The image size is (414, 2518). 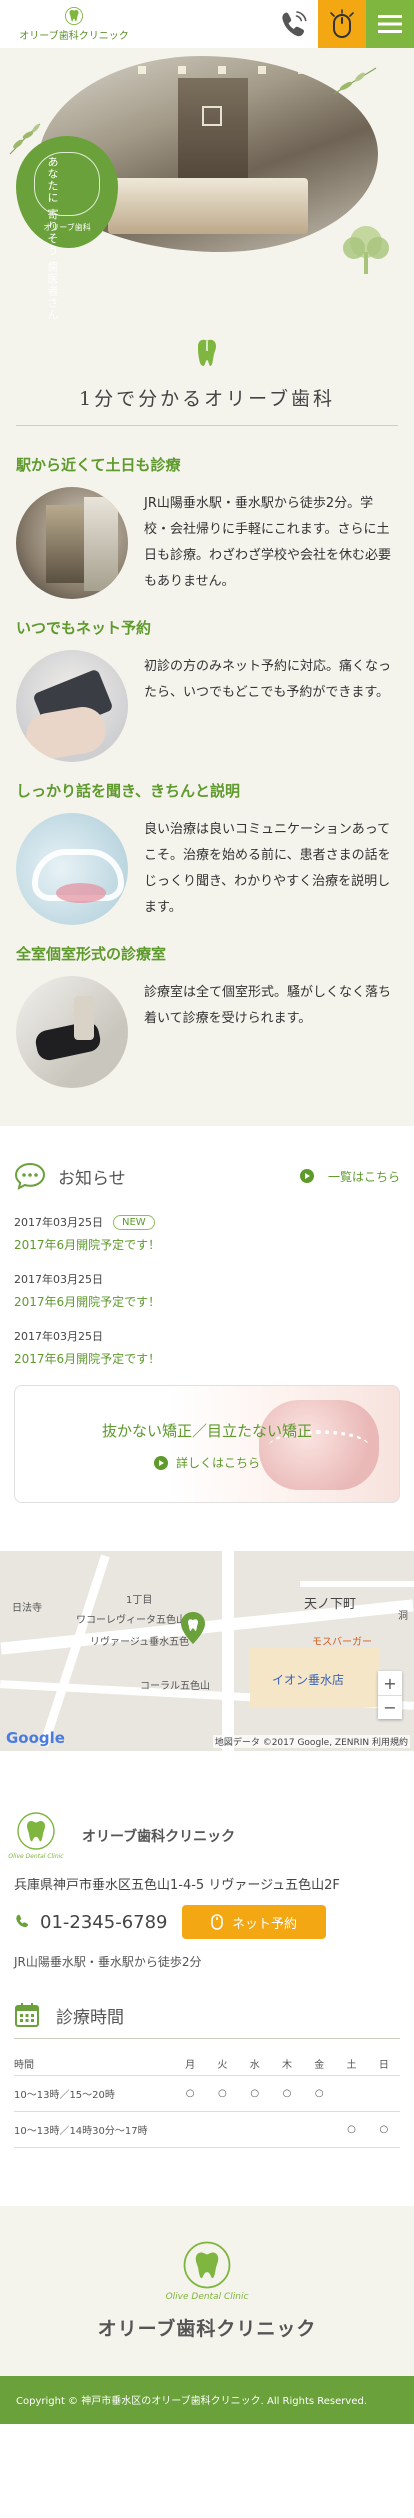 I want to click on feature-title: 全室個室形式の診療室, so click(x=91, y=954).